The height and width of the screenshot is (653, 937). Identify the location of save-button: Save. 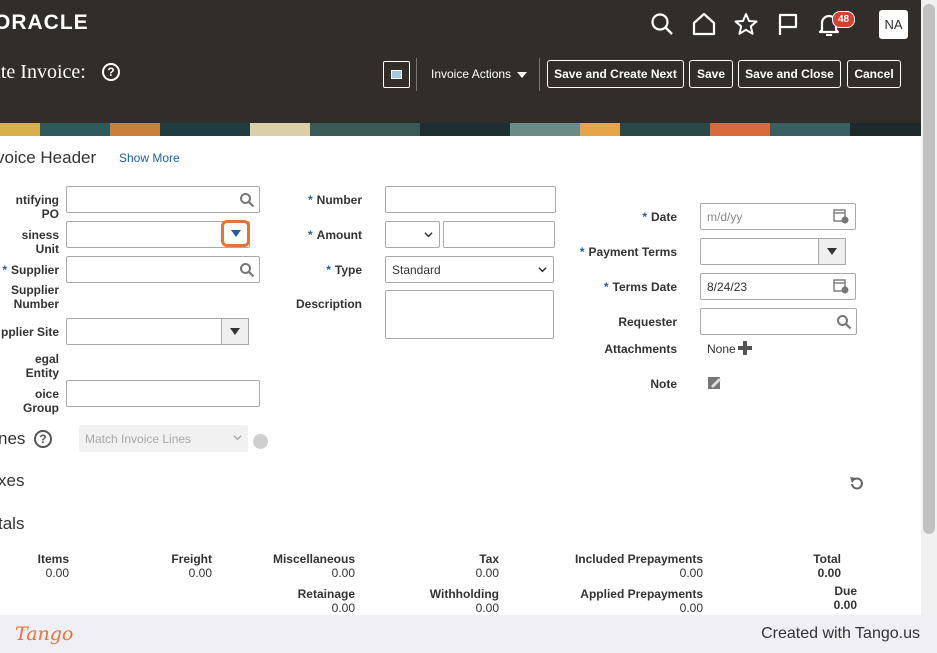
(711, 74).